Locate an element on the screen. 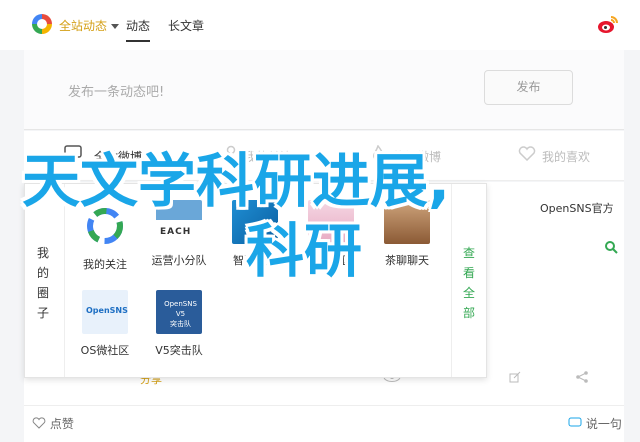 The width and height of the screenshot is (640, 442). scope-label: 全站动态 is located at coordinates (83, 26).